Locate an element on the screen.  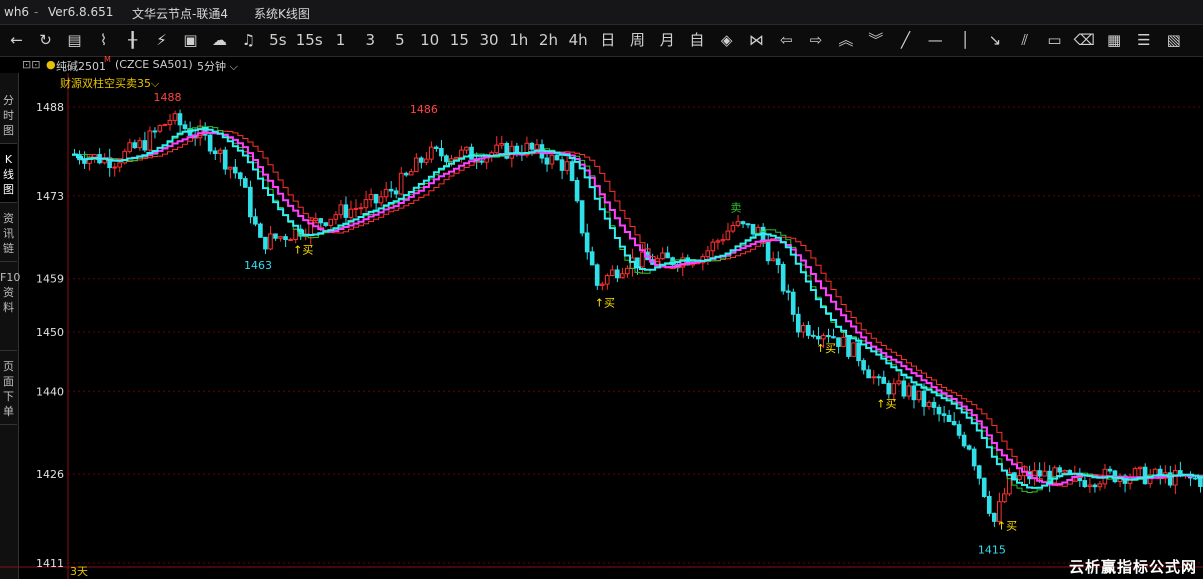
y-tick-label: 1426 is located at coordinates (50, 474).